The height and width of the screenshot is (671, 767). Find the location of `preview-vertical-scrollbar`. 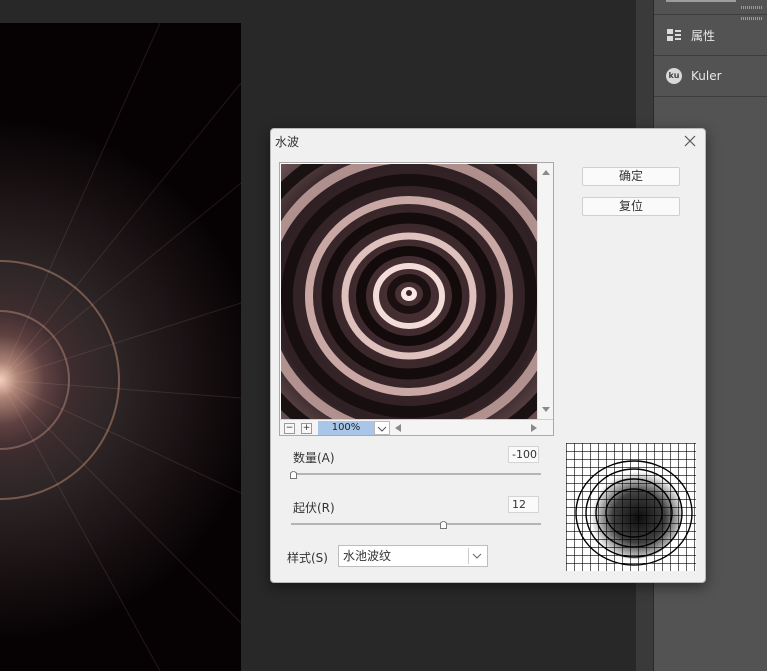

preview-vertical-scrollbar is located at coordinates (545, 291).